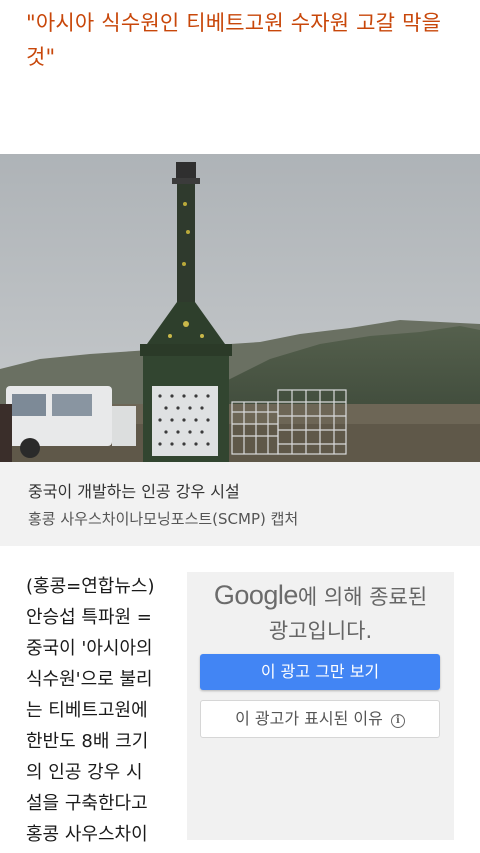 The height and width of the screenshot is (853, 480). I want to click on stop-seeing-ad-button: 이 광고 그만 보기, so click(320, 672).